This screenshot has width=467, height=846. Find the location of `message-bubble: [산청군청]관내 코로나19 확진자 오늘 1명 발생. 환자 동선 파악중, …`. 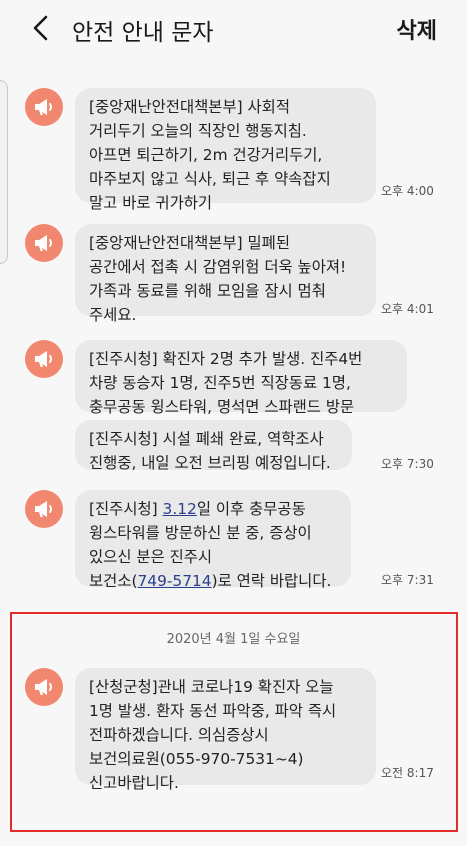

message-bubble: [산청군청]관내 코로나19 확진자 오늘 1명 발생. 환자 동선 파악중, … is located at coordinates (225, 730).